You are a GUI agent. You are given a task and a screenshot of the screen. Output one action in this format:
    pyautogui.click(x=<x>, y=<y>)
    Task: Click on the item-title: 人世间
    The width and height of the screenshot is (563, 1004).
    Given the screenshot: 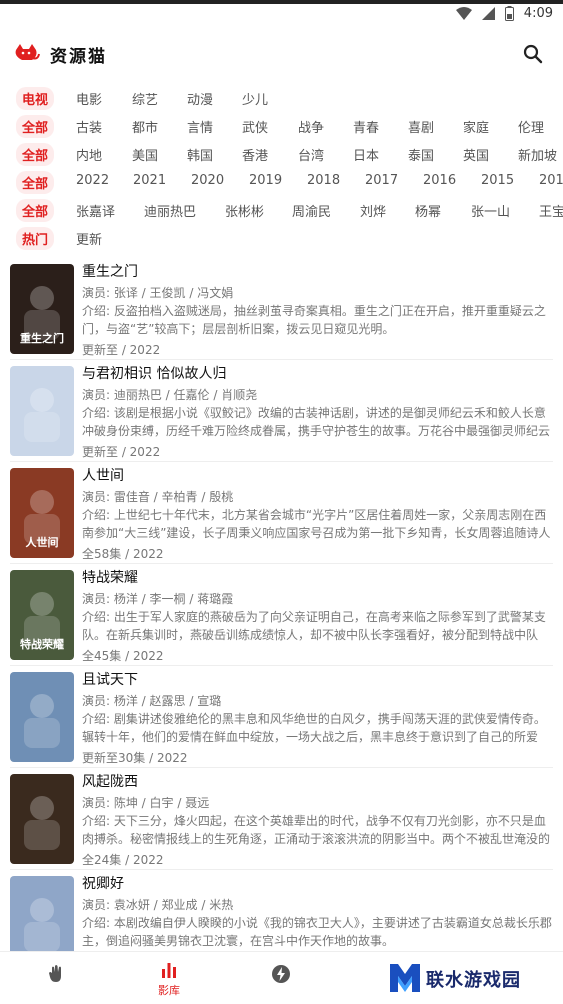 What is the action you would take?
    pyautogui.click(x=103, y=476)
    